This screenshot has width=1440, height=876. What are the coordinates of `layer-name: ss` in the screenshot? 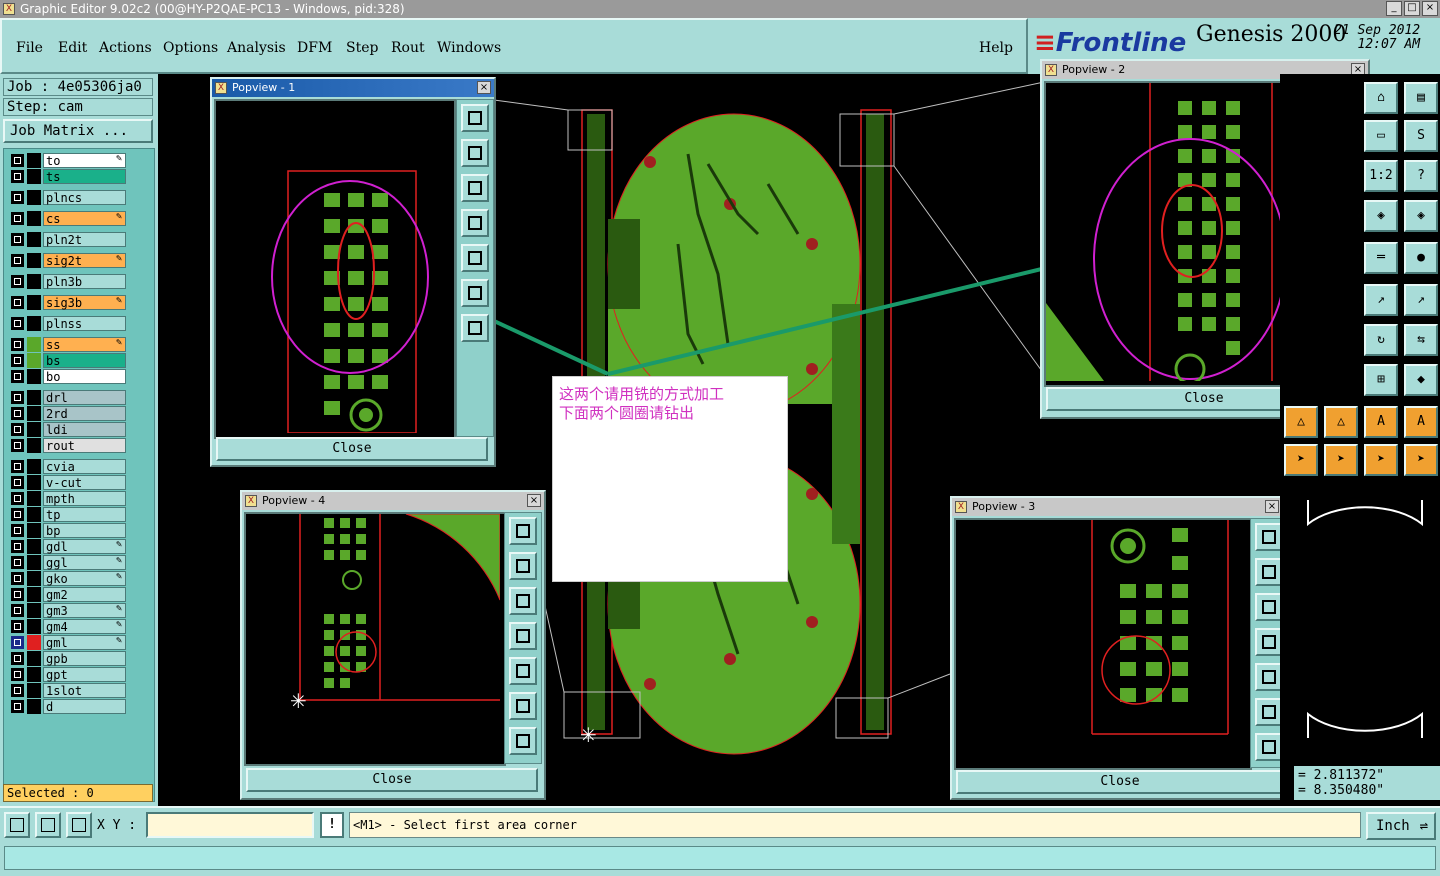 It's located at (84, 344).